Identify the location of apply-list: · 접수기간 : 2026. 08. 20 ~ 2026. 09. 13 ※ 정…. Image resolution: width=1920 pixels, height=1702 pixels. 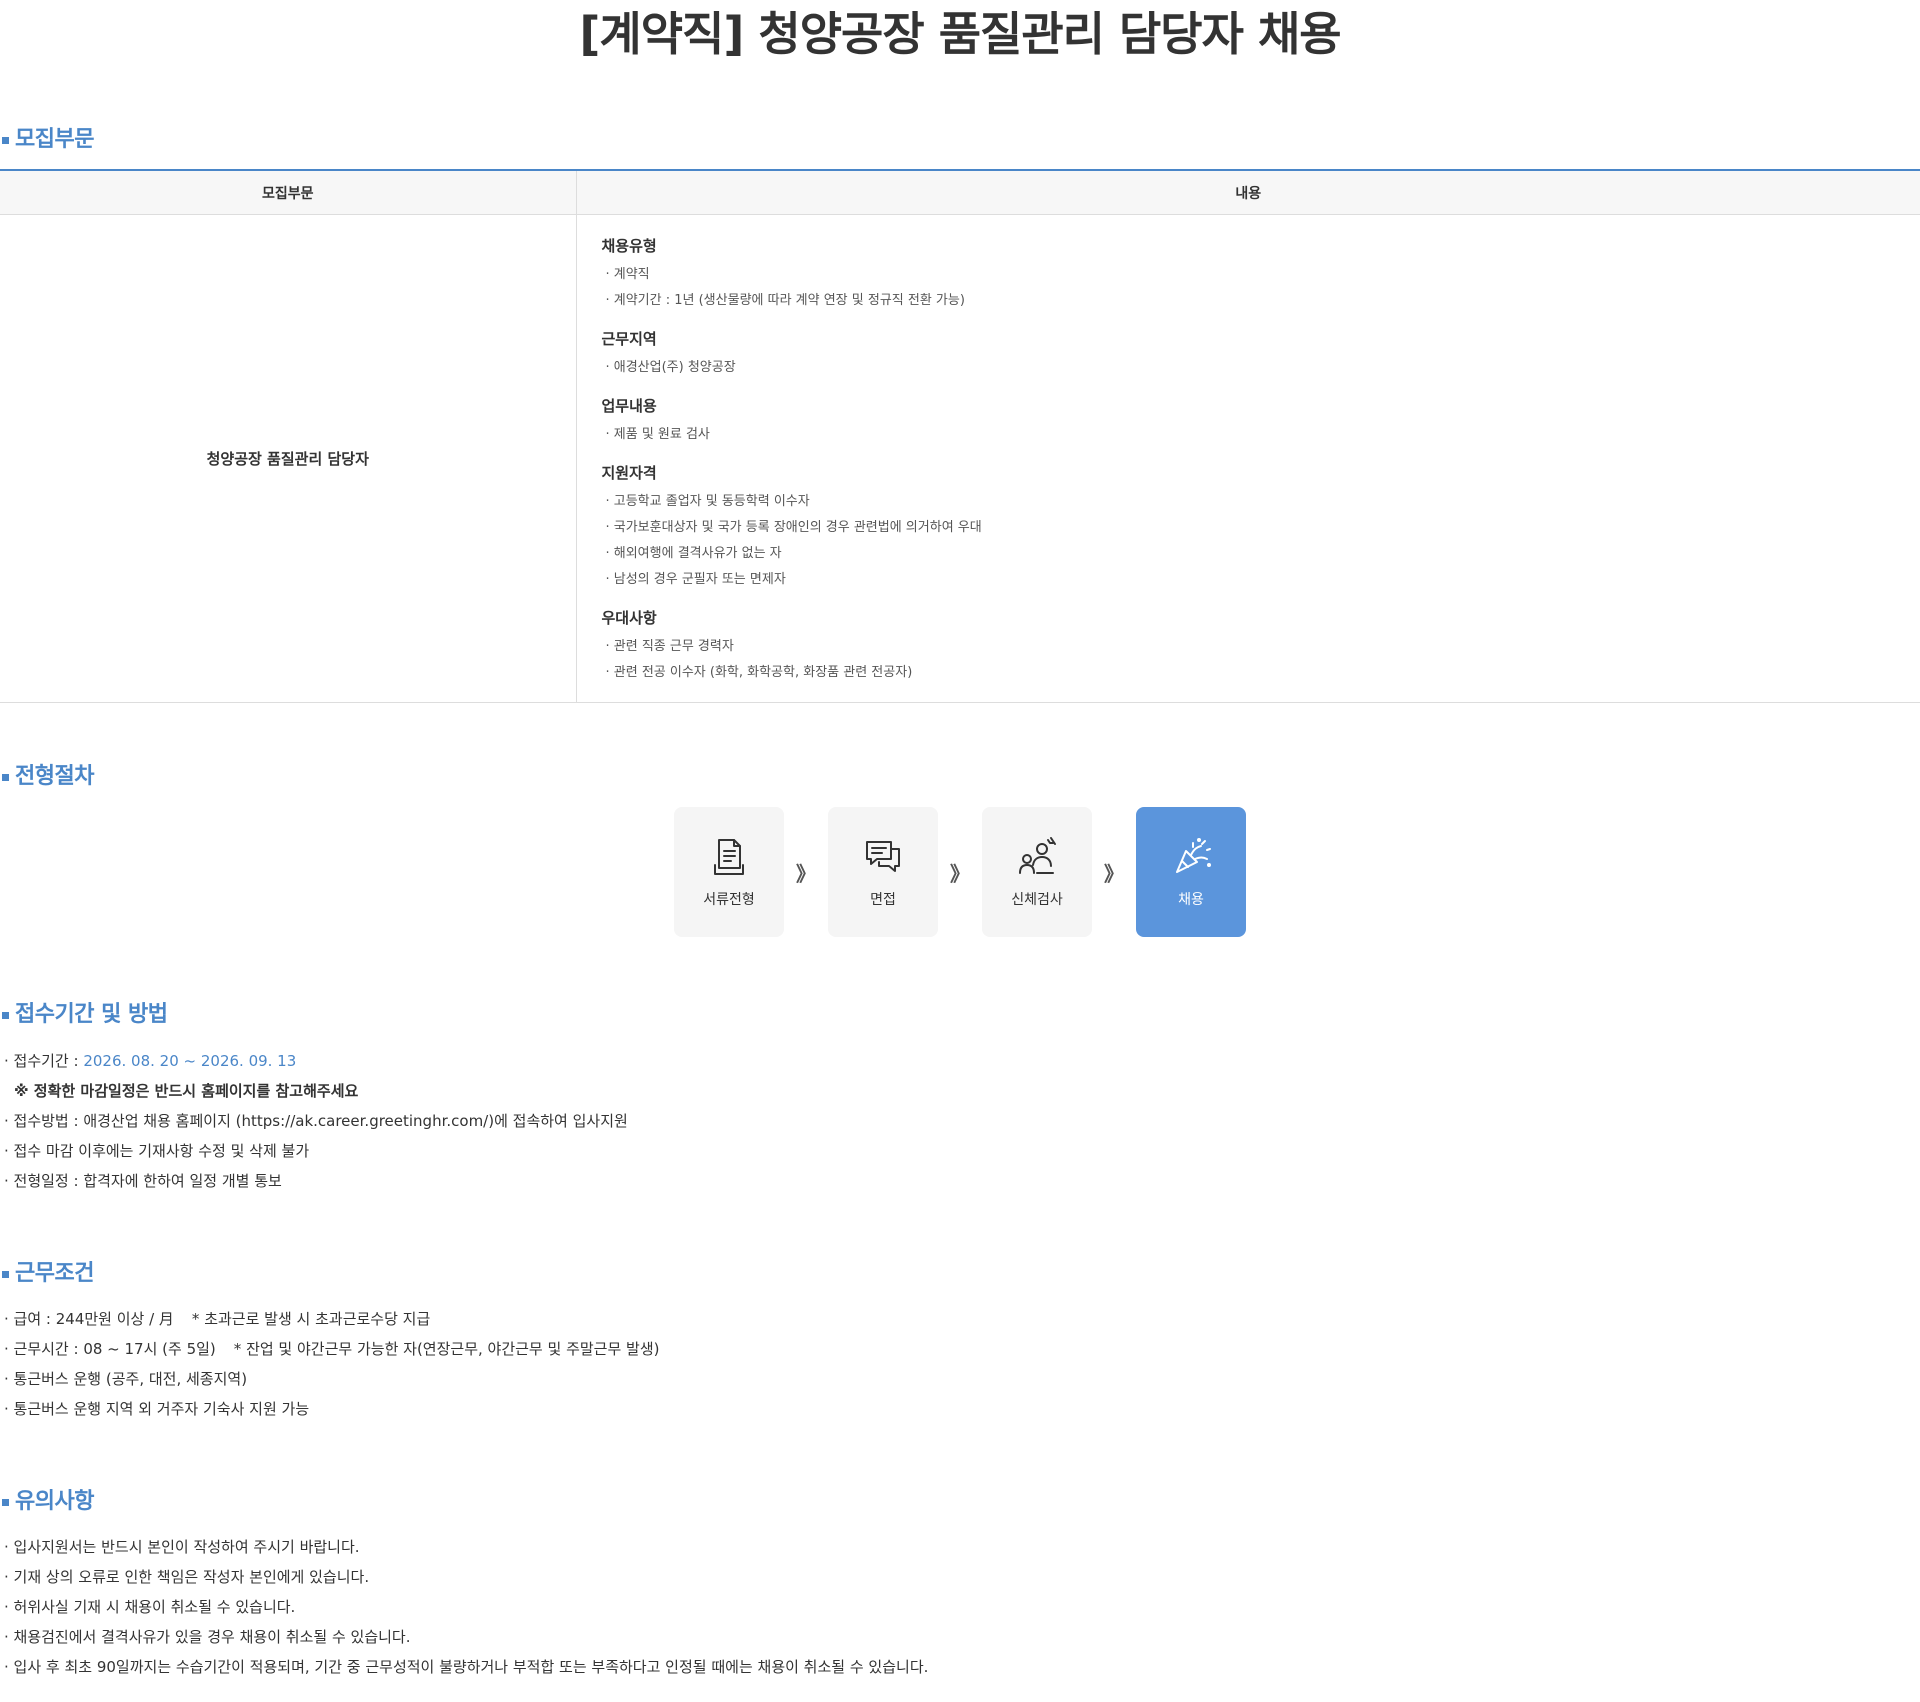
(314, 1121).